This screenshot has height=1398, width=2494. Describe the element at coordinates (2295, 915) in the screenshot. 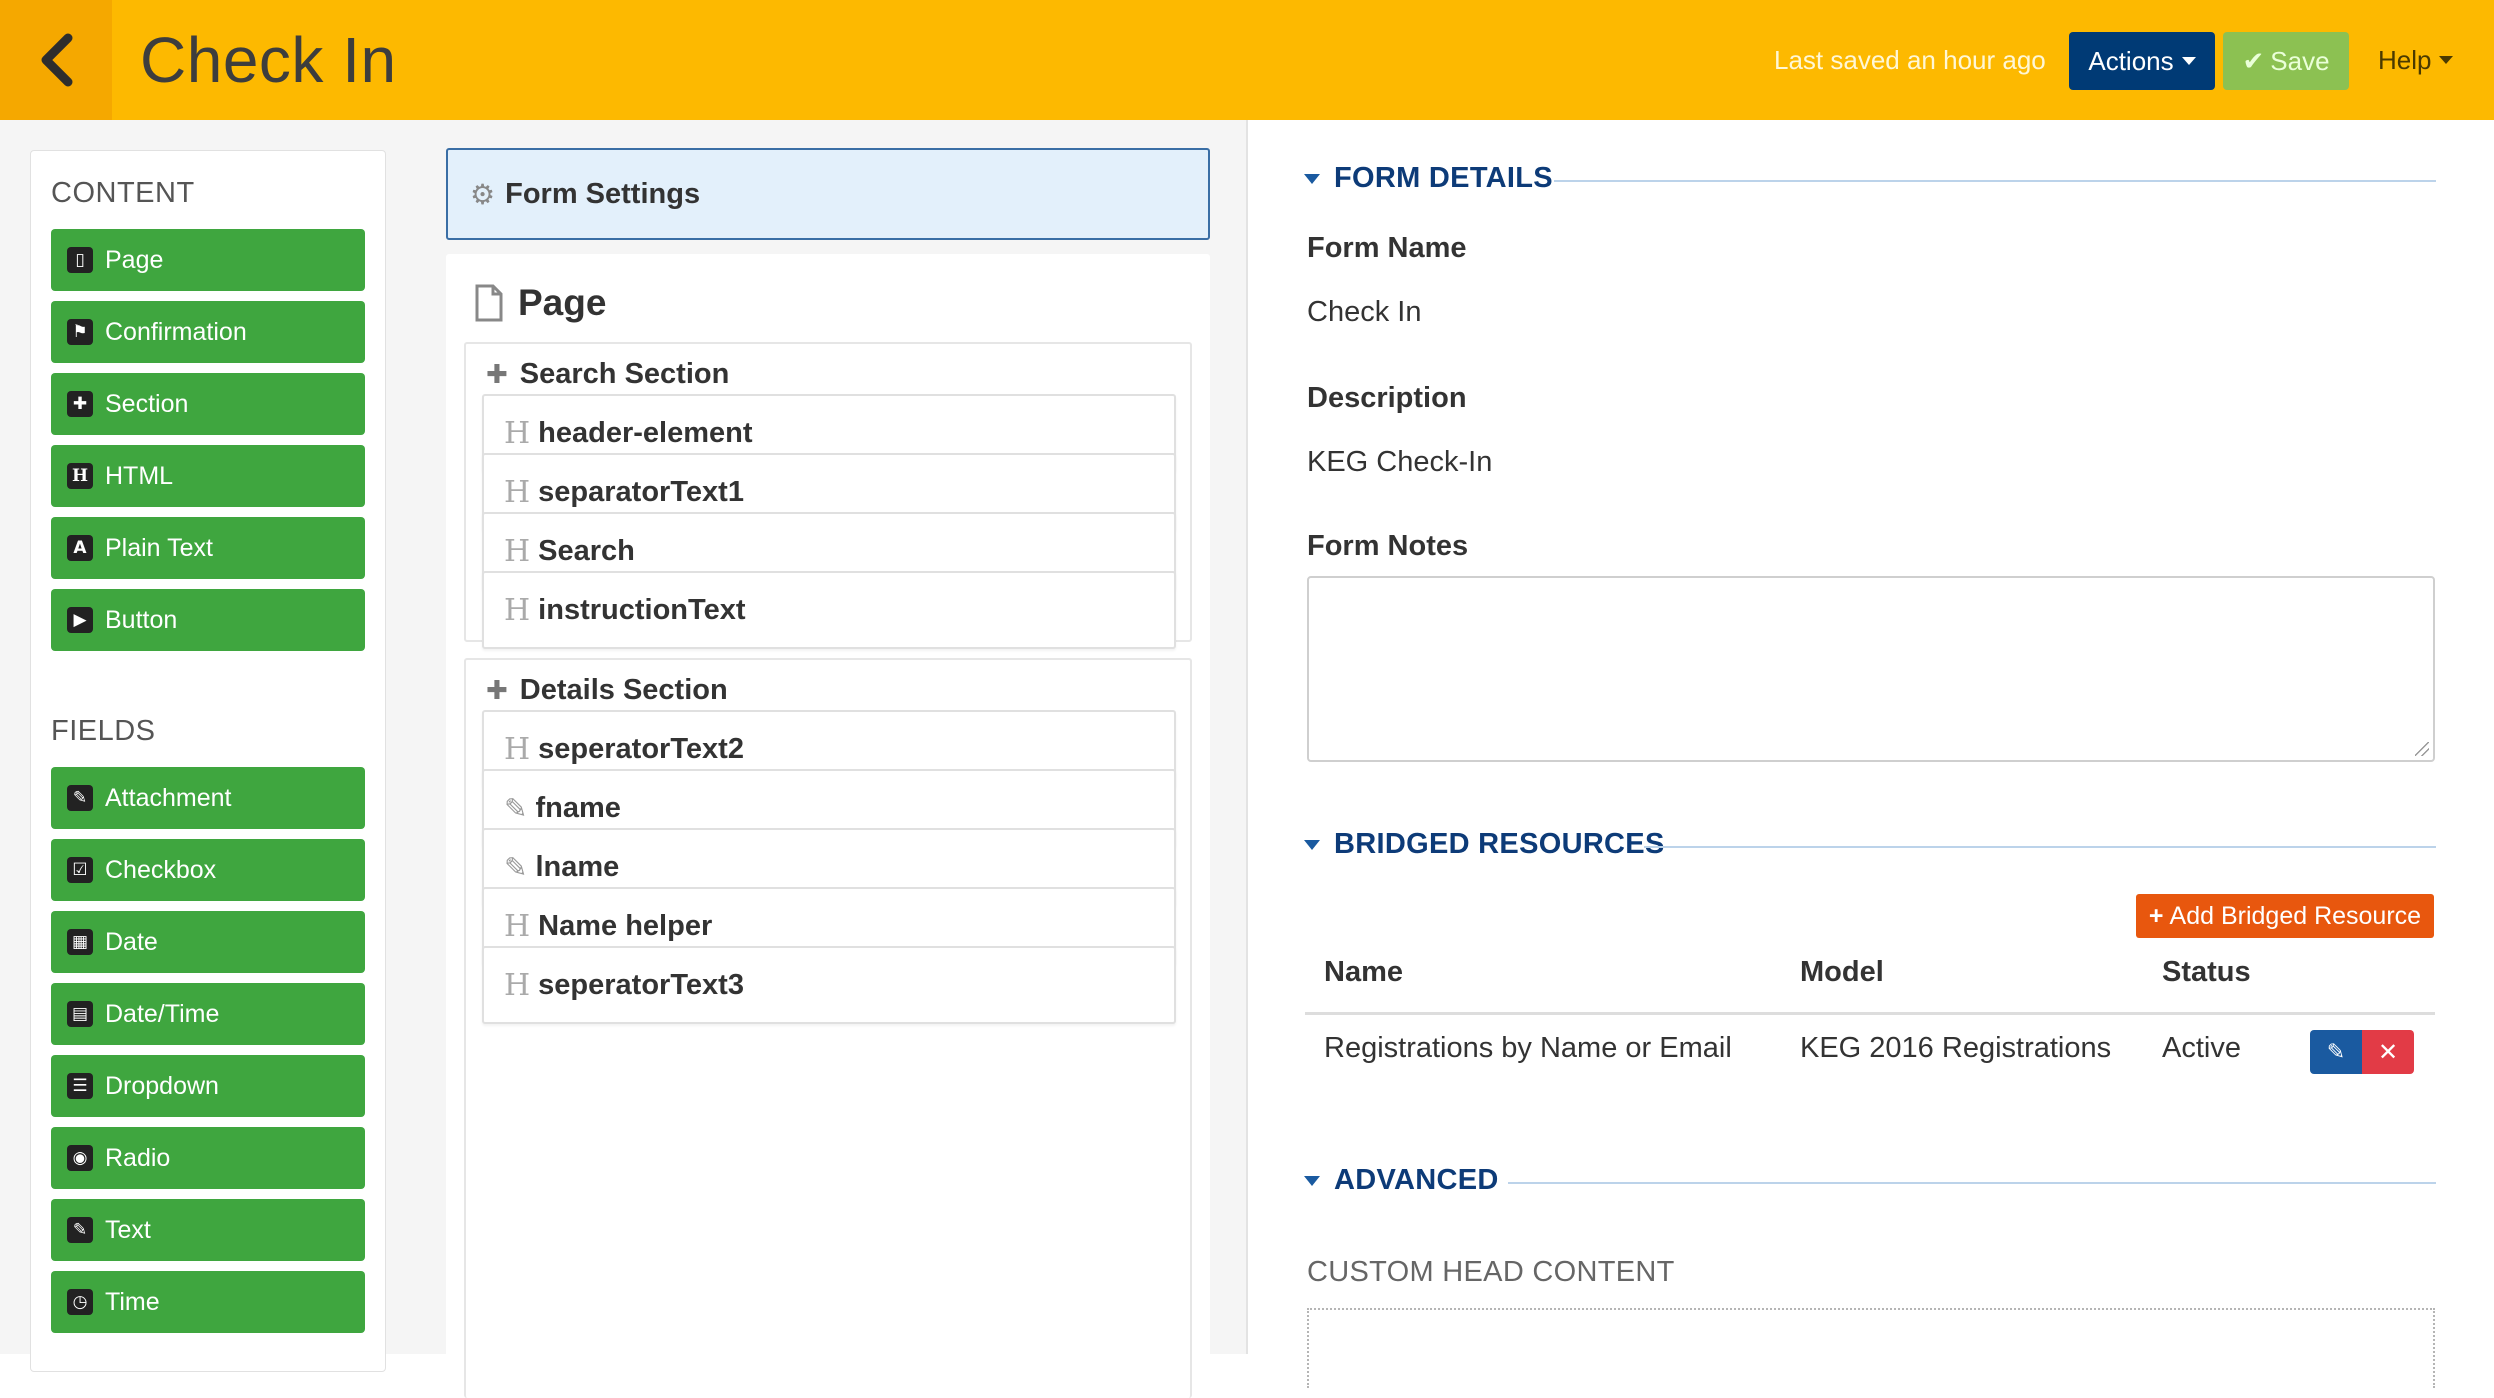

I see `add-bridged-resource-label: Add Bridged Resource` at that location.